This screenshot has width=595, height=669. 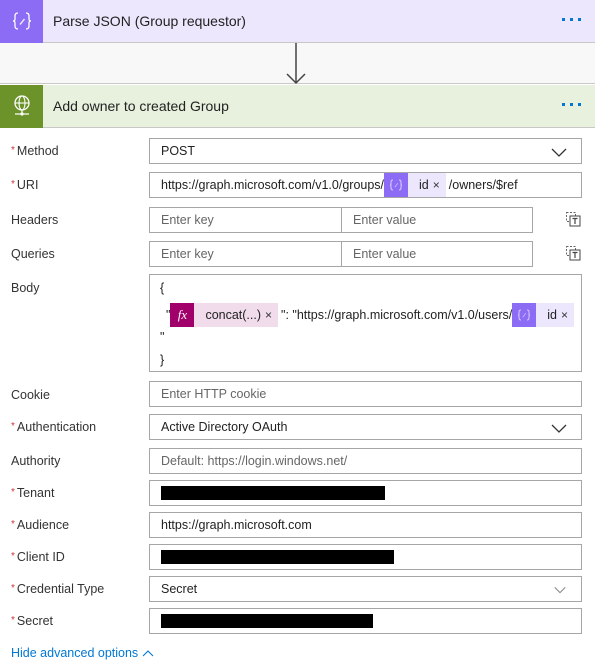 I want to click on authentication-value: Active Directory OAuth, so click(x=224, y=427).